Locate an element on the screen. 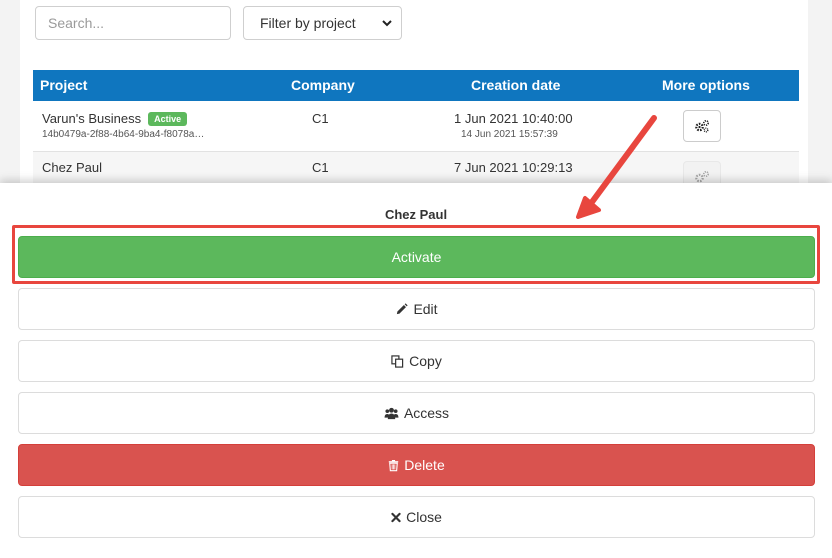 This screenshot has width=832, height=558. project-filter-select: Filter by project is located at coordinates (322, 23).